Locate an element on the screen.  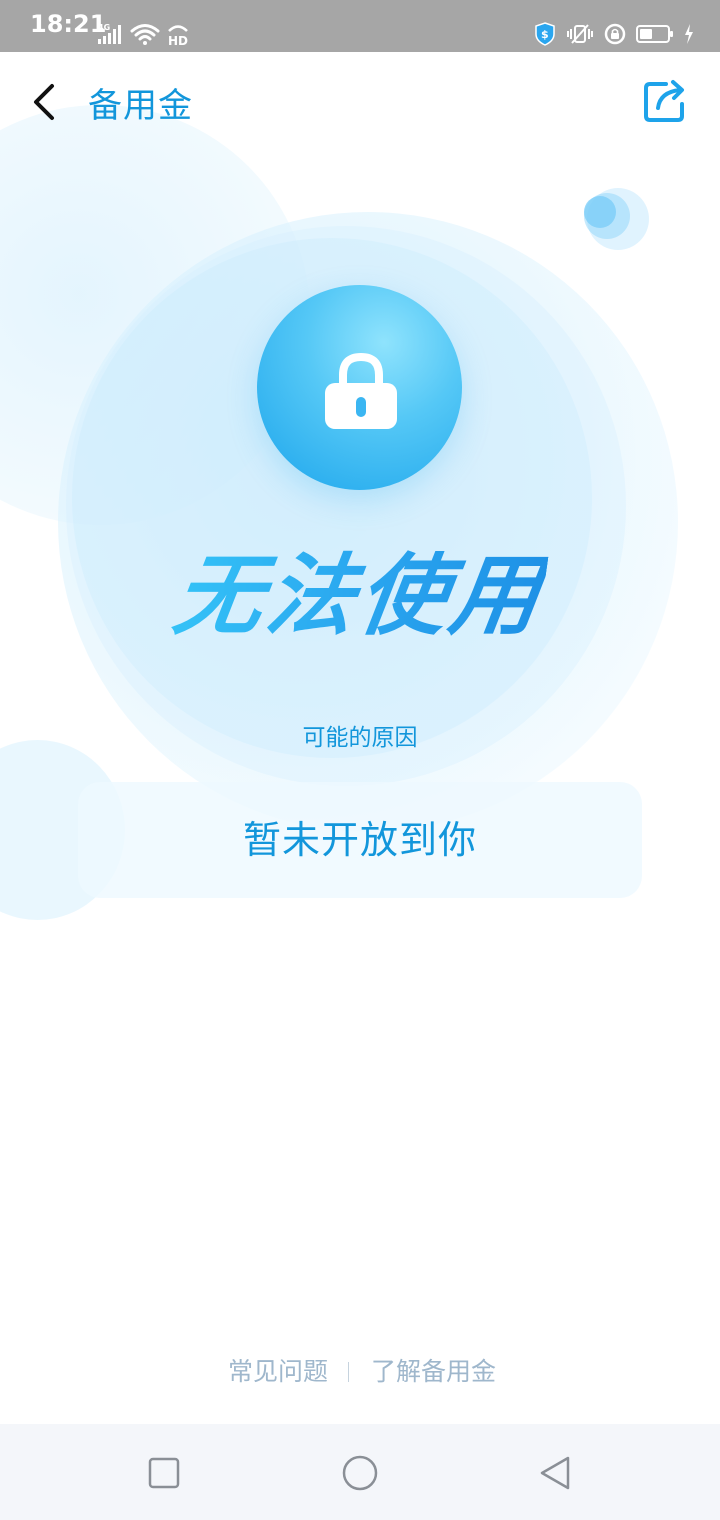
decor-bubble-small-core is located at coordinates (600, 212).